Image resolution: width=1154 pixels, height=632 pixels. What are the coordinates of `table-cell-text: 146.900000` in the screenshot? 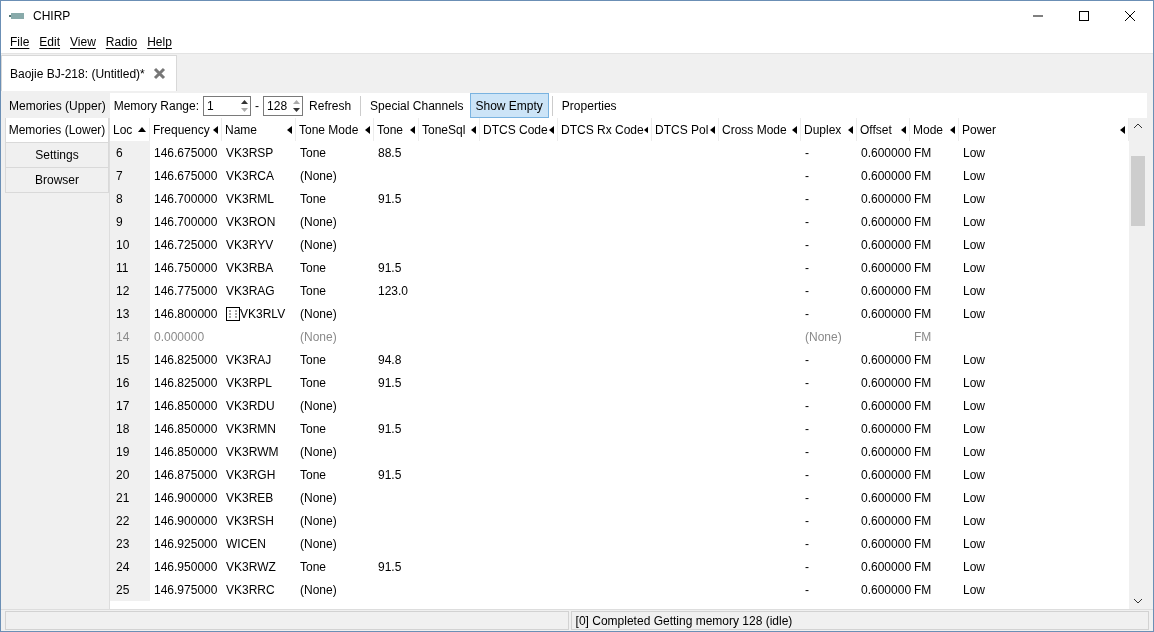 It's located at (186, 521).